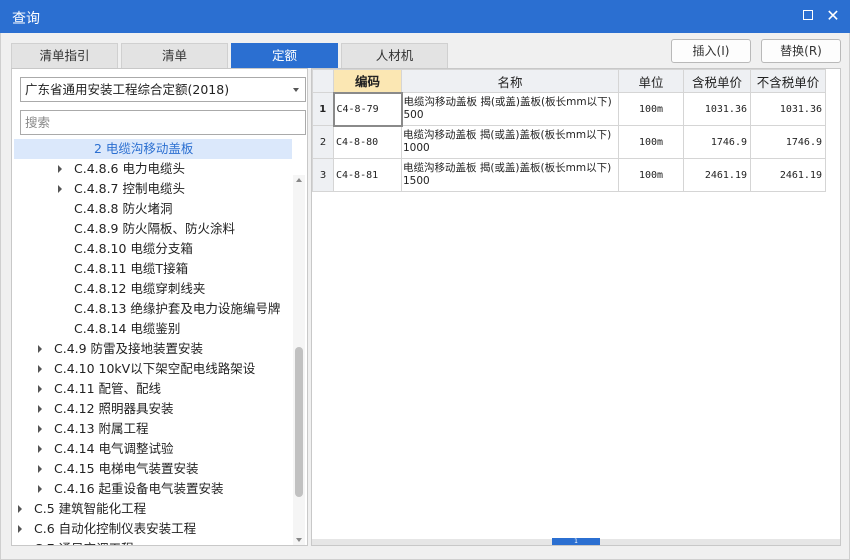 The width and height of the screenshot is (850, 560). I want to click on tree-scrollbar, so click(299, 360).